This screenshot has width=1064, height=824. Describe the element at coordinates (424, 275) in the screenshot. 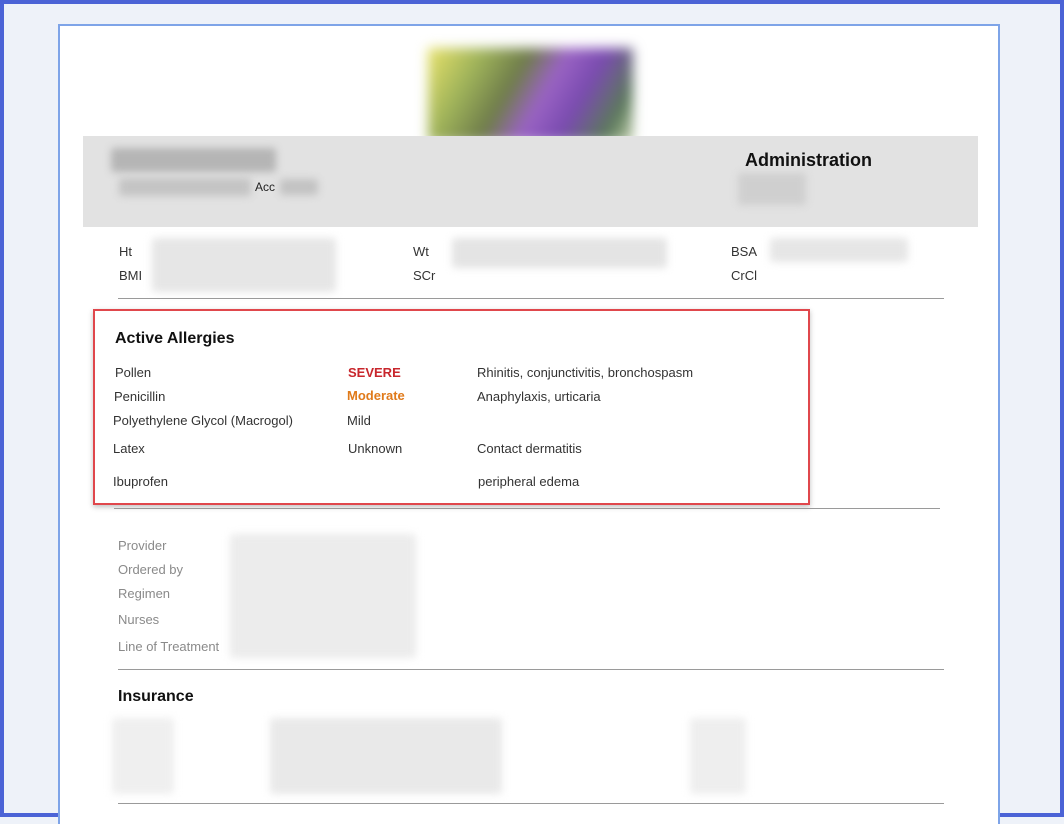

I see `scr-label: SCr` at that location.